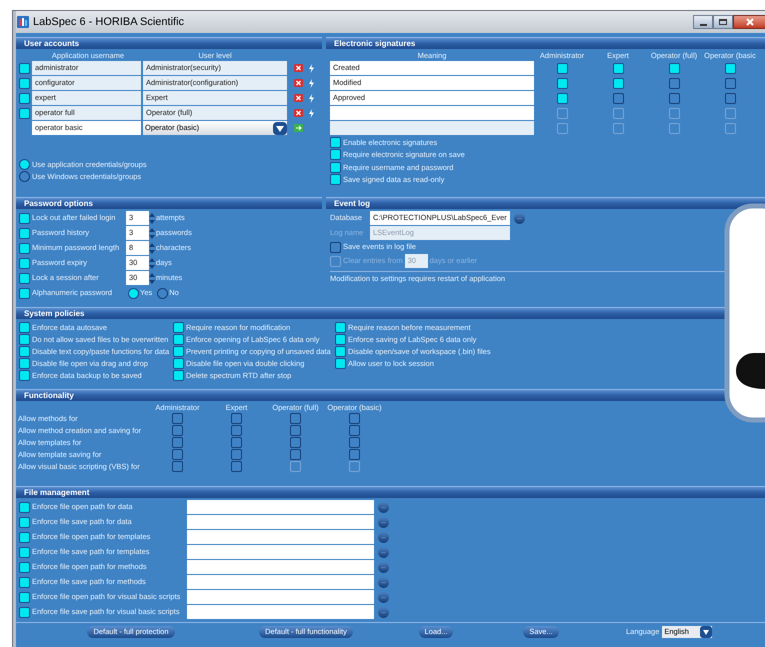  Describe the element at coordinates (545, 203) in the screenshot. I see `section-header: Event log` at that location.